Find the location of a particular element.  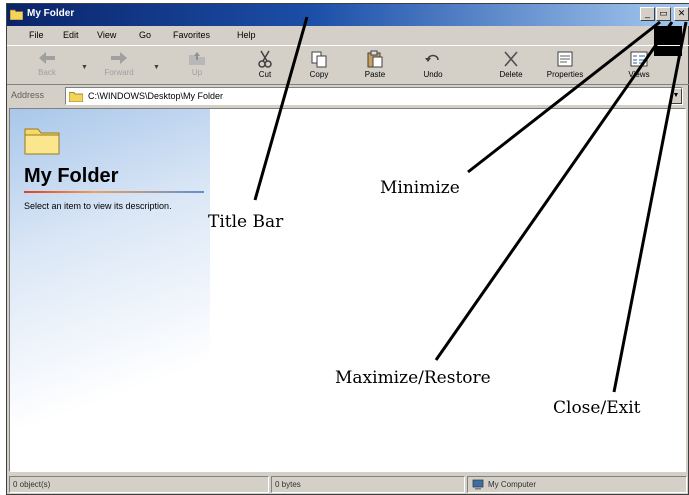

address-bar: Address ▼ is located at coordinates (348, 96).